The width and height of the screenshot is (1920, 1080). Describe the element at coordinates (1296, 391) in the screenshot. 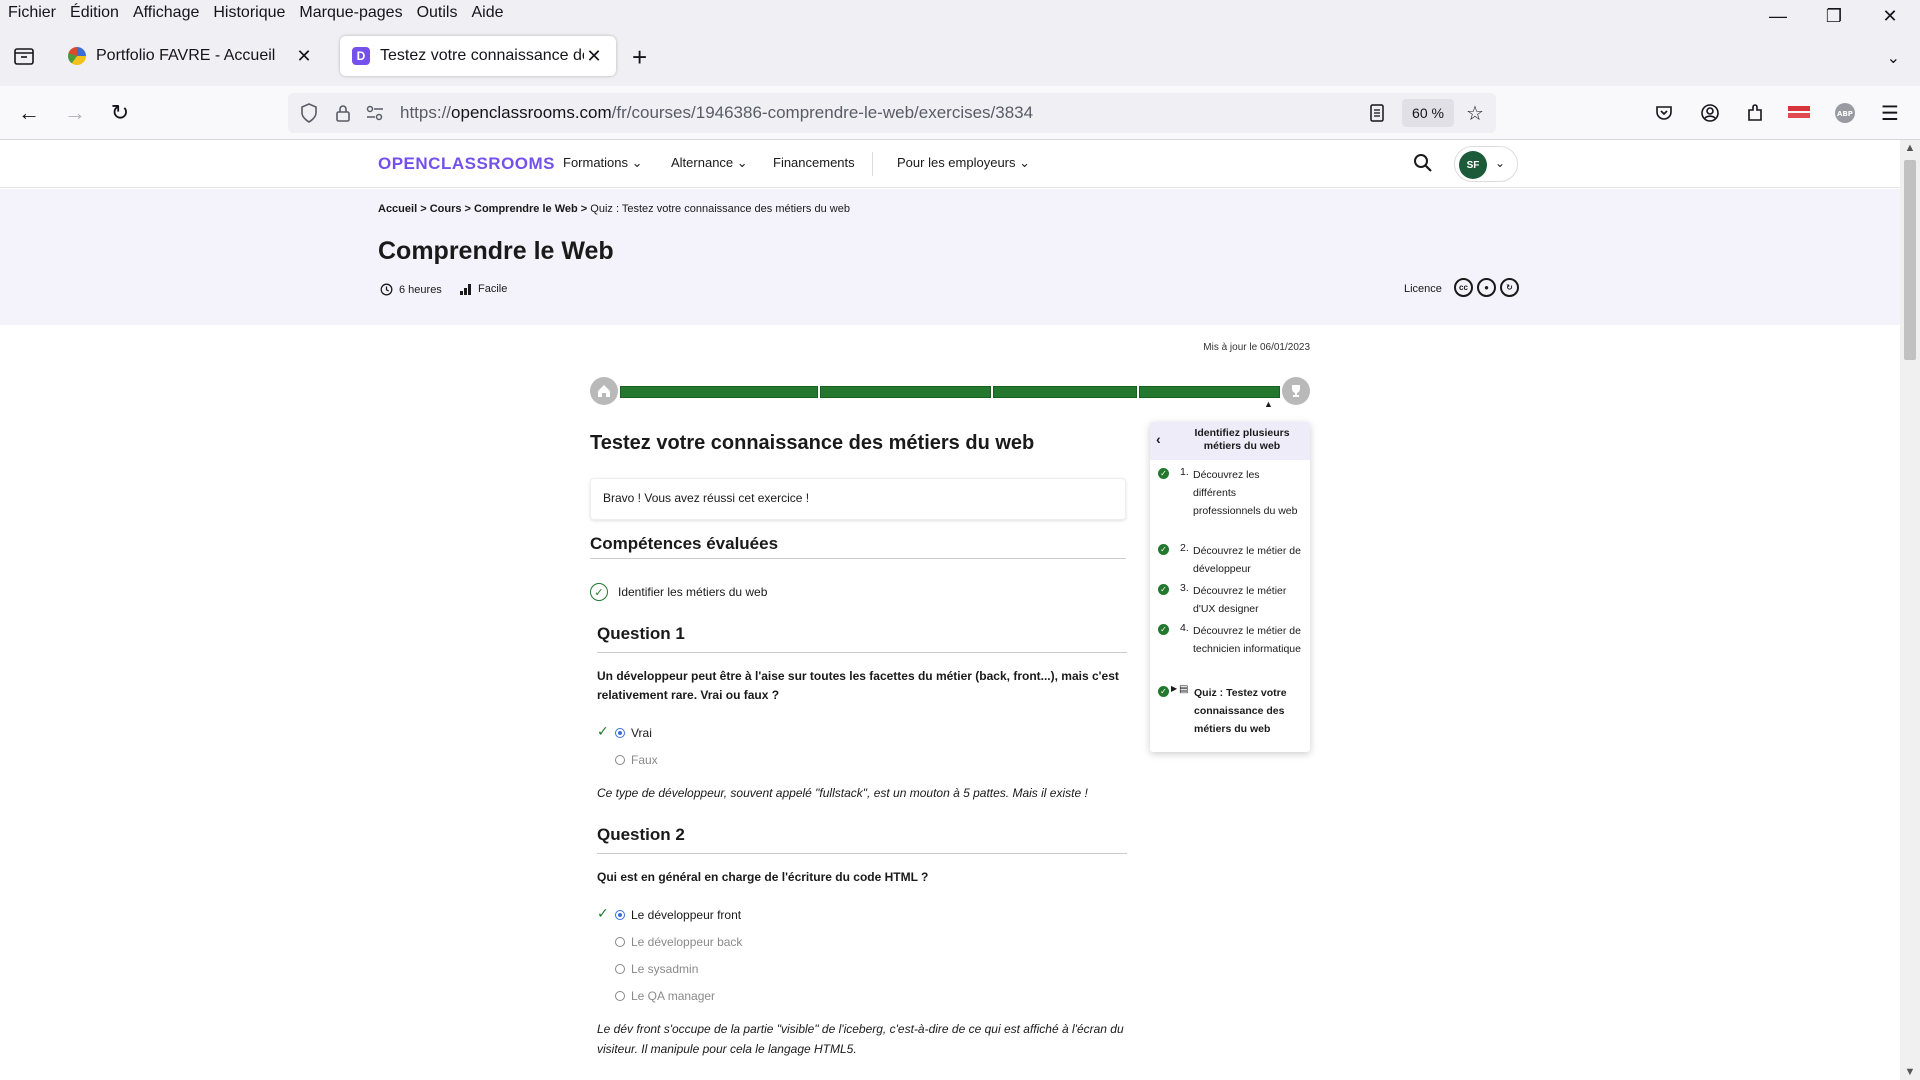

I see `trophy-icon` at that location.